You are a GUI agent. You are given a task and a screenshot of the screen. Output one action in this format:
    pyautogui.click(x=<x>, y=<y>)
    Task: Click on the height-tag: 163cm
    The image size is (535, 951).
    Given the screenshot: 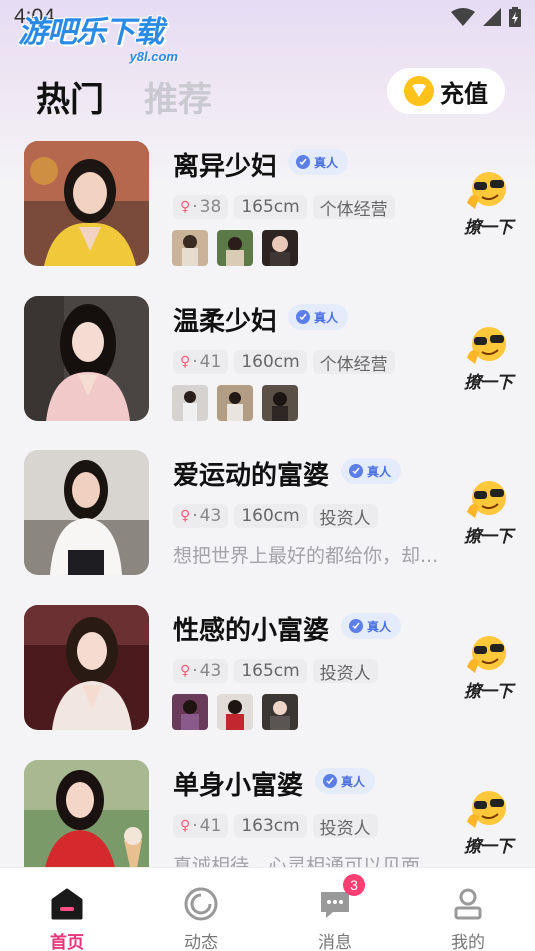 What is the action you would take?
    pyautogui.click(x=270, y=826)
    